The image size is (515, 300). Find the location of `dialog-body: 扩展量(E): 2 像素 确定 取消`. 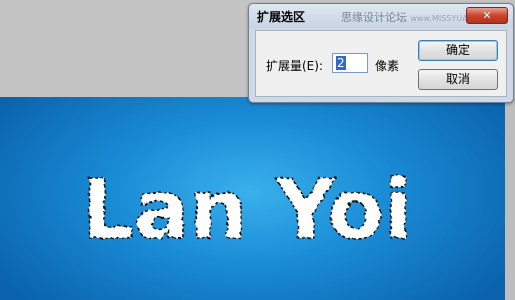

dialog-body: 扩展量(E): 2 像素 确定 取消 is located at coordinates (381, 63).